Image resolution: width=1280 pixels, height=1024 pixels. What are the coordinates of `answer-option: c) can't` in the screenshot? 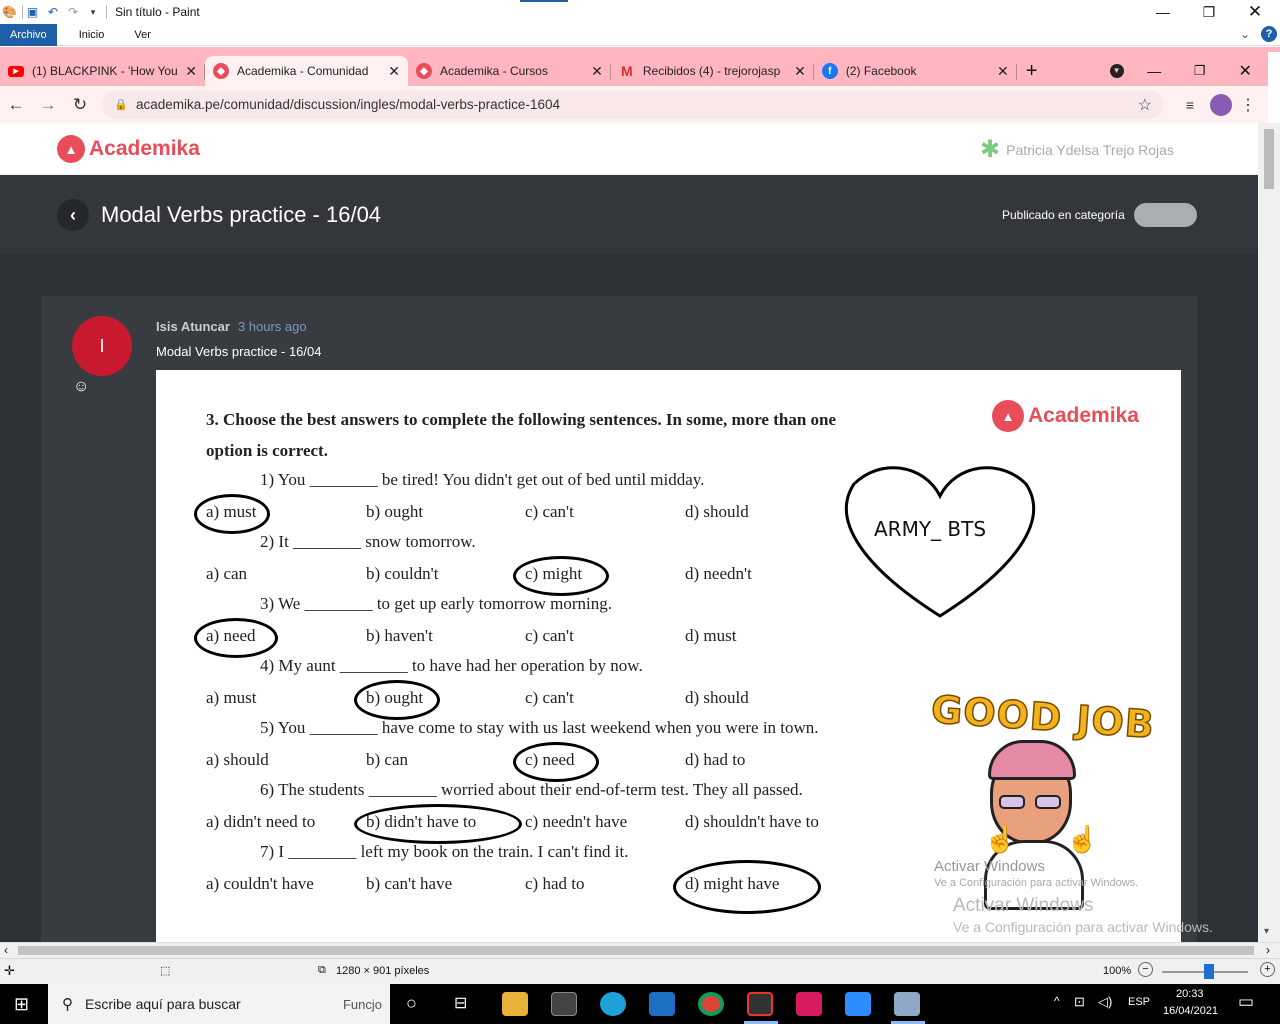 It's located at (549, 697).